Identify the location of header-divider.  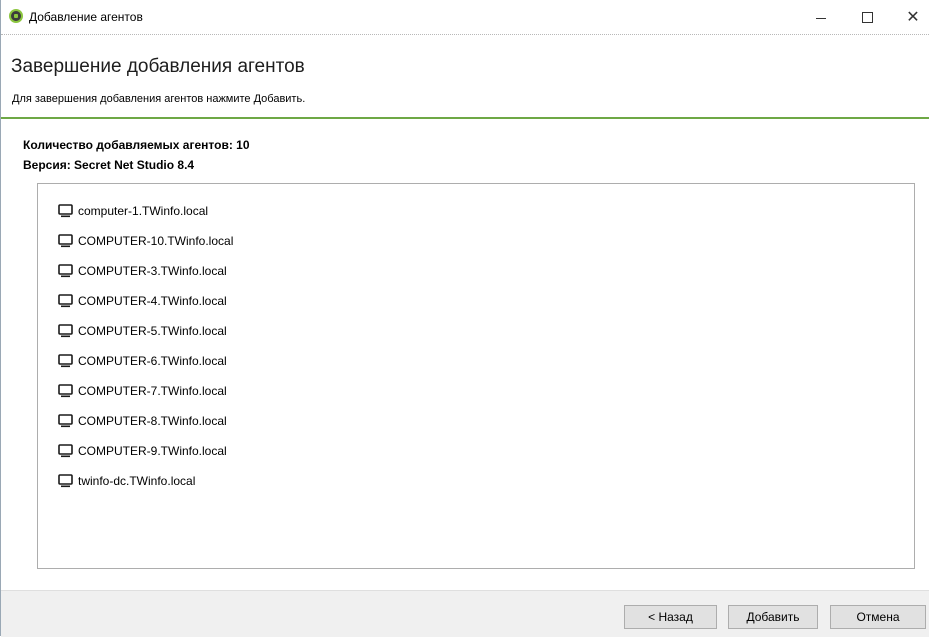
(465, 118).